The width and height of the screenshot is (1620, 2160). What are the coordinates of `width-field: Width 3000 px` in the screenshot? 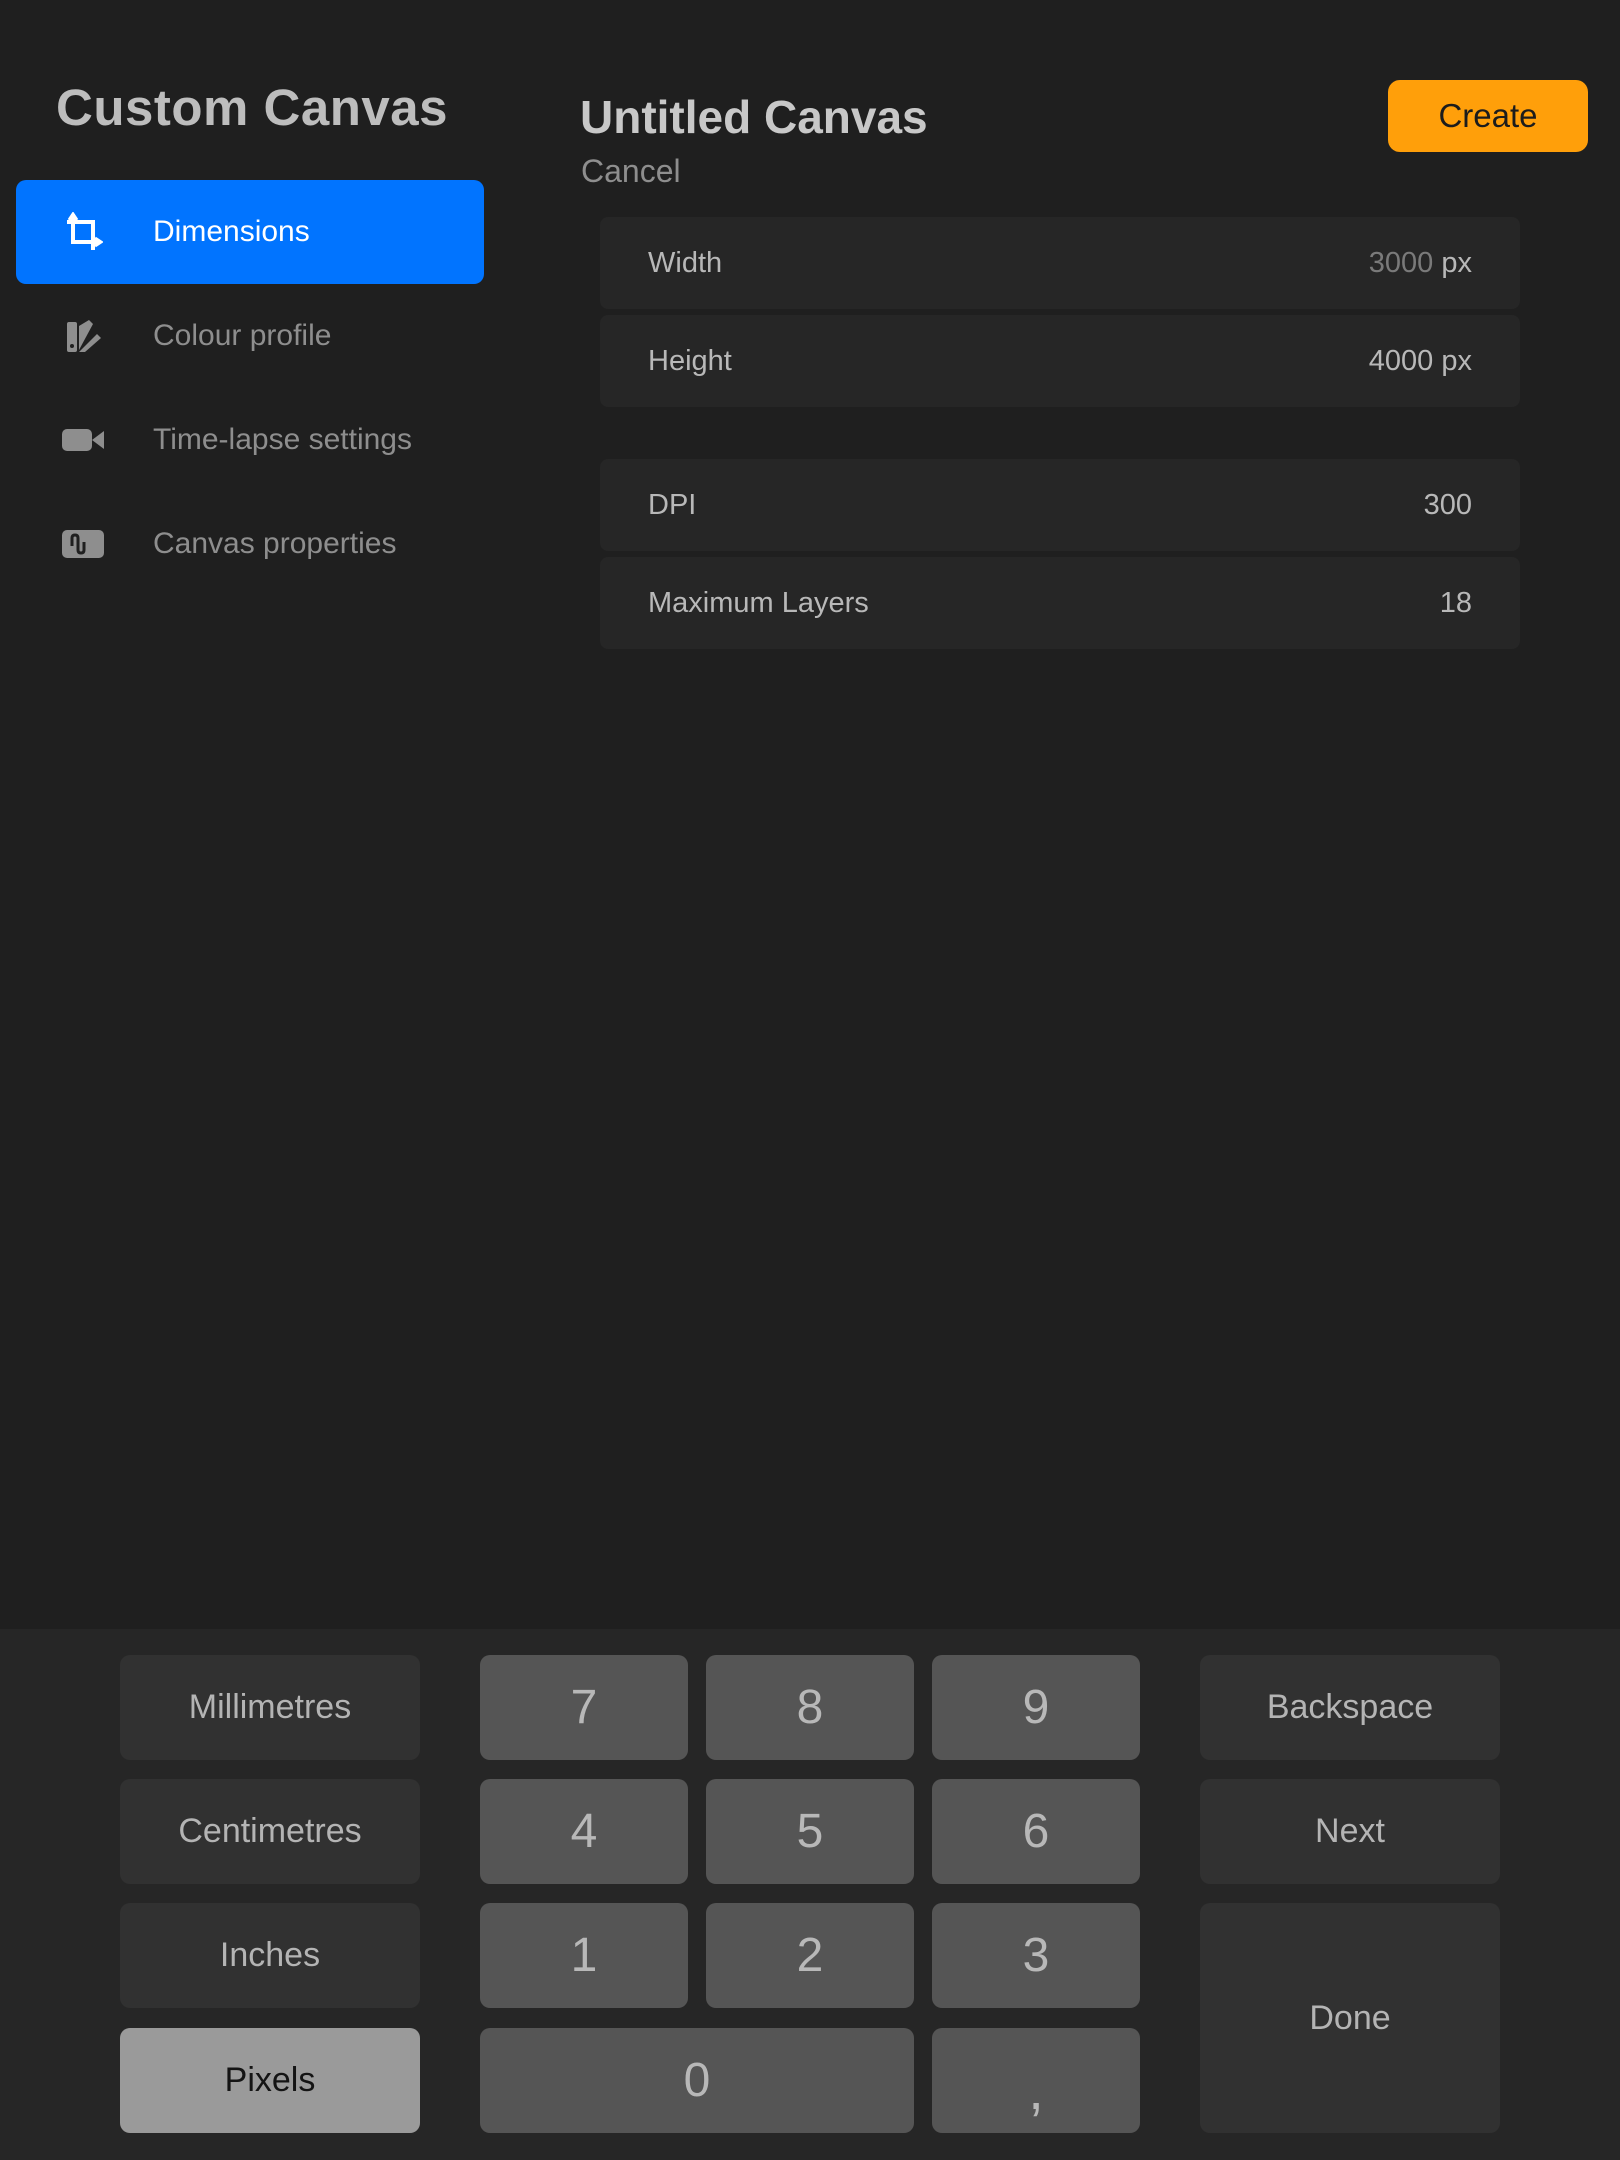 It's located at (1060, 263).